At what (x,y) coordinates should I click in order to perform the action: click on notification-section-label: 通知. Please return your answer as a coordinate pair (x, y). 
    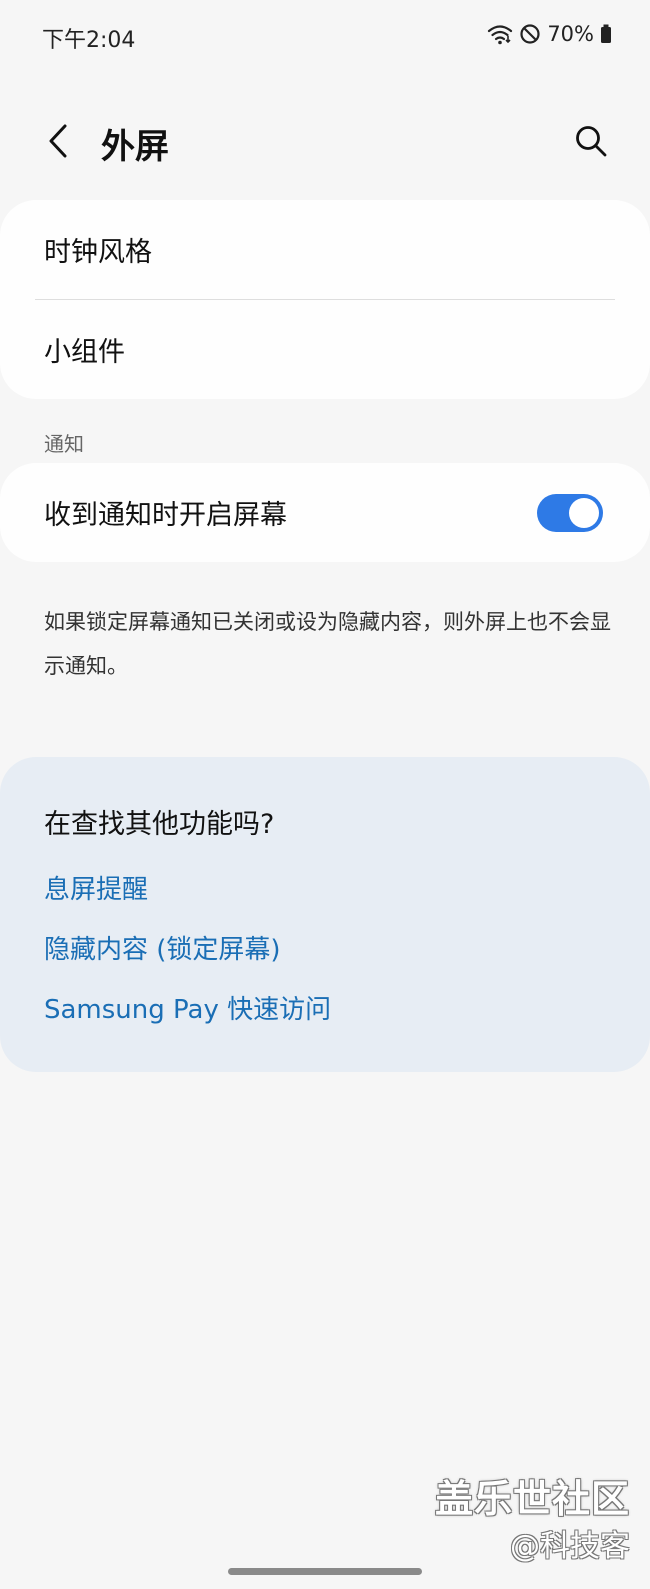
    Looking at the image, I should click on (64, 444).